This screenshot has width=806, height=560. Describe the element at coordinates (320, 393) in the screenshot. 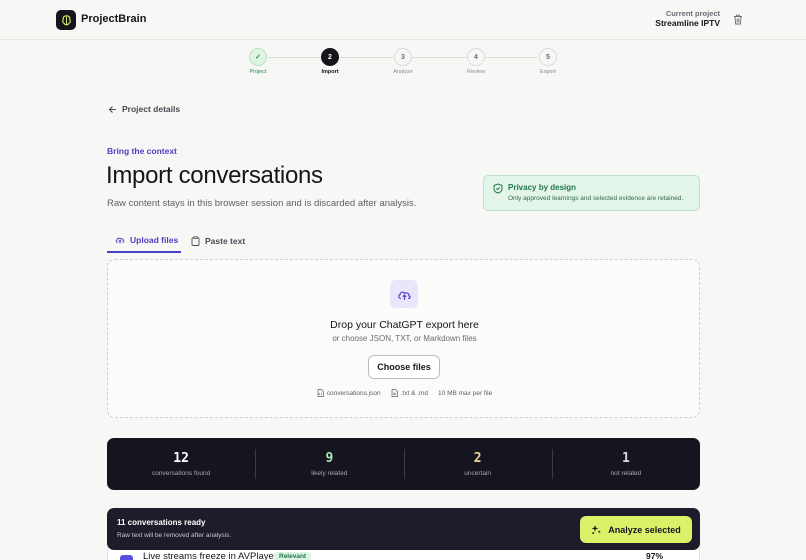

I see `file-code-icon` at that location.